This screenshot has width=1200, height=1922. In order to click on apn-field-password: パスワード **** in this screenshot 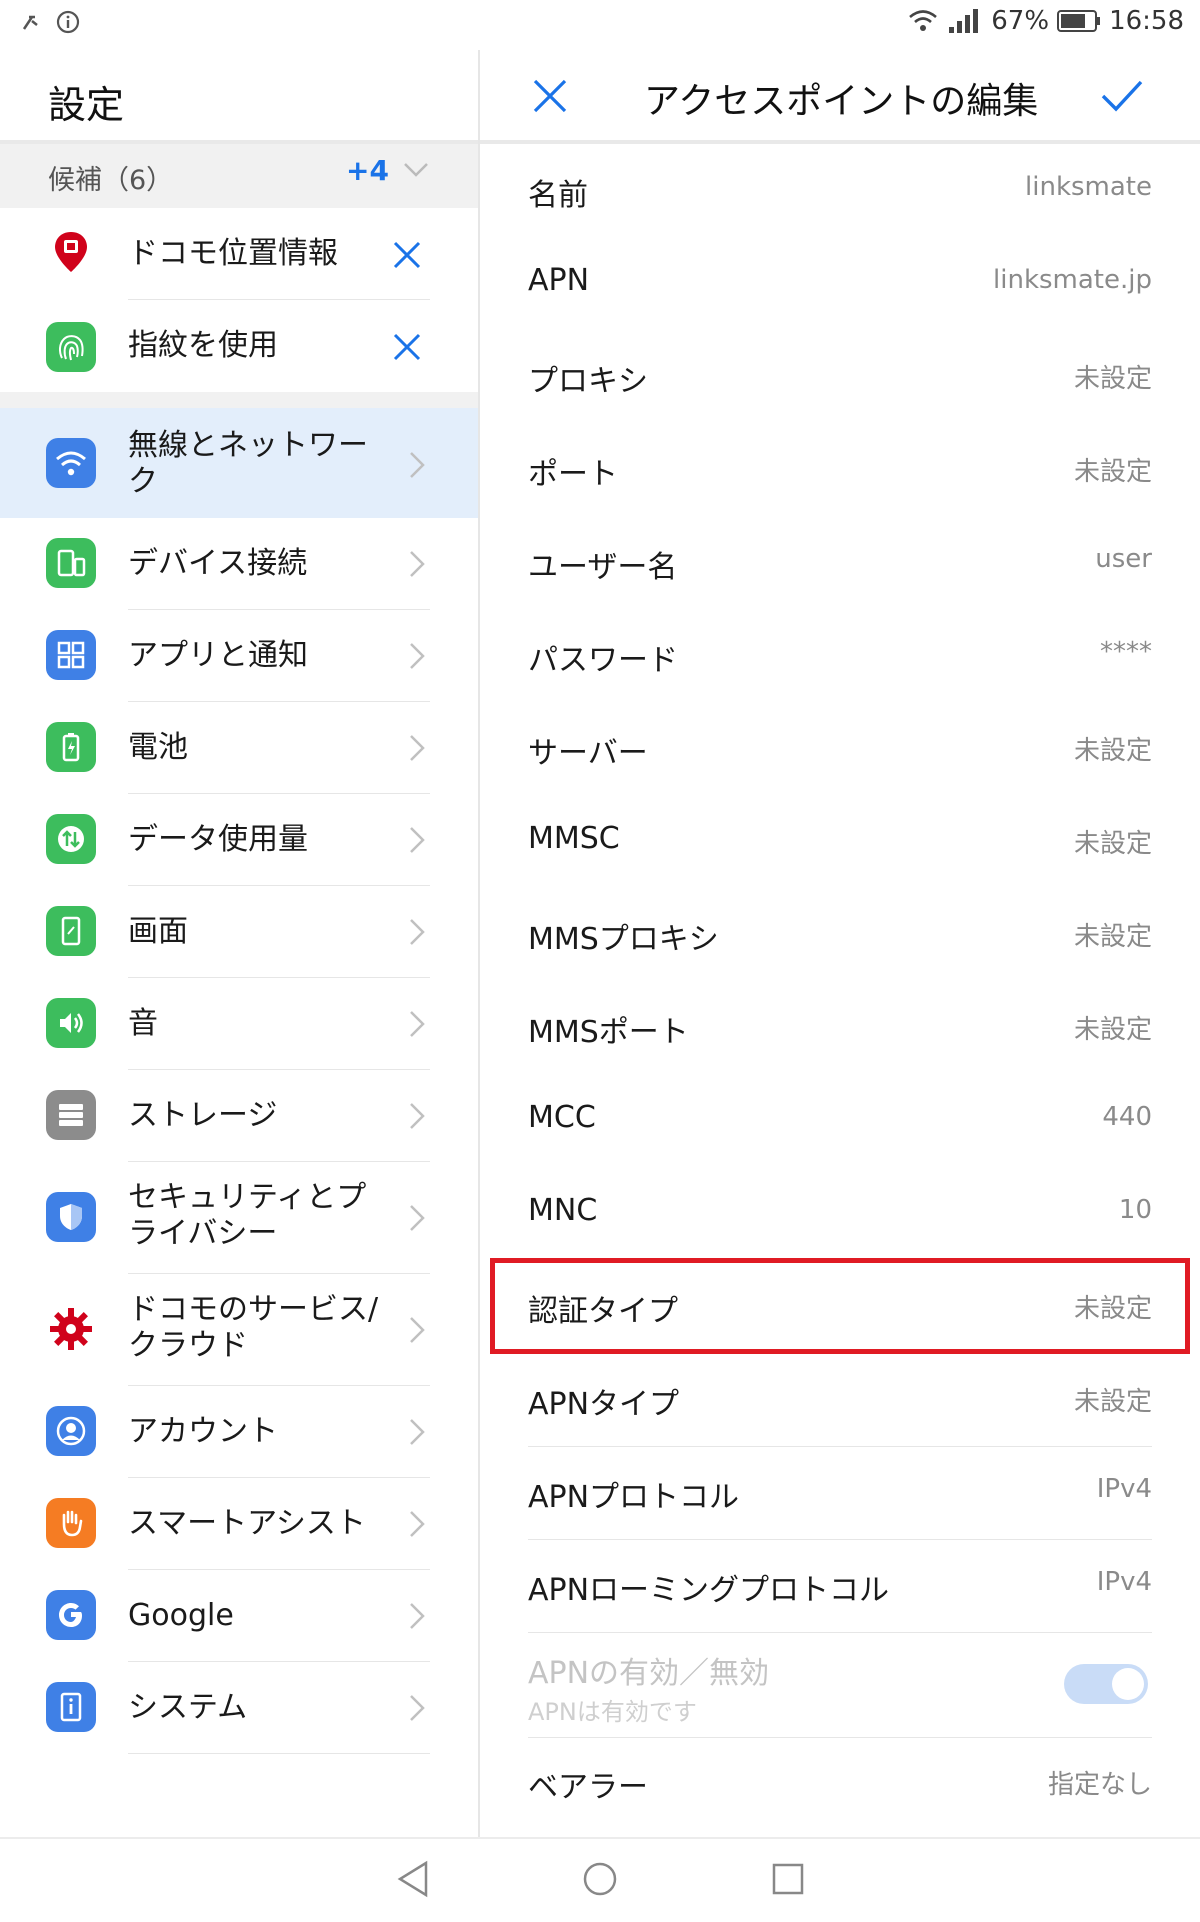, I will do `click(840, 657)`.